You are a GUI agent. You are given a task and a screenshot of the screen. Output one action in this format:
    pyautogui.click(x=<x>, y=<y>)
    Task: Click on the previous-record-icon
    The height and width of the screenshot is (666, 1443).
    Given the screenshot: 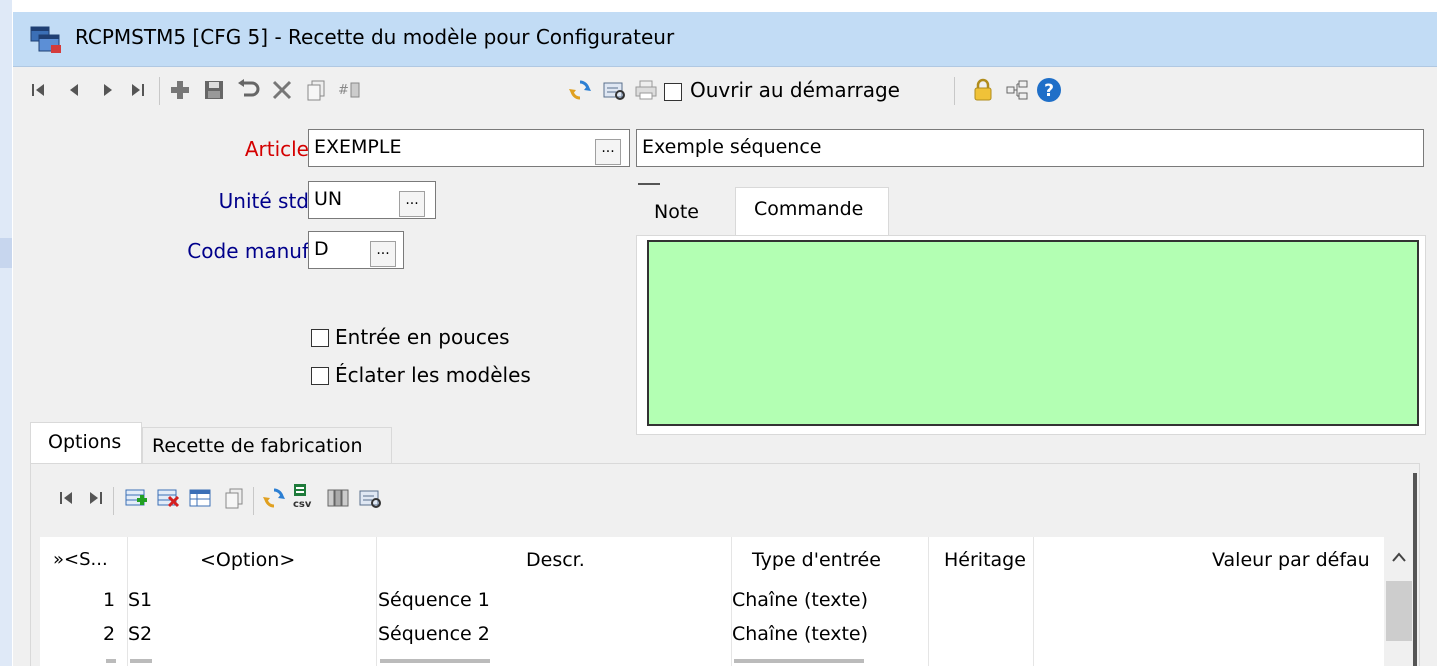 What is the action you would take?
    pyautogui.click(x=74, y=90)
    